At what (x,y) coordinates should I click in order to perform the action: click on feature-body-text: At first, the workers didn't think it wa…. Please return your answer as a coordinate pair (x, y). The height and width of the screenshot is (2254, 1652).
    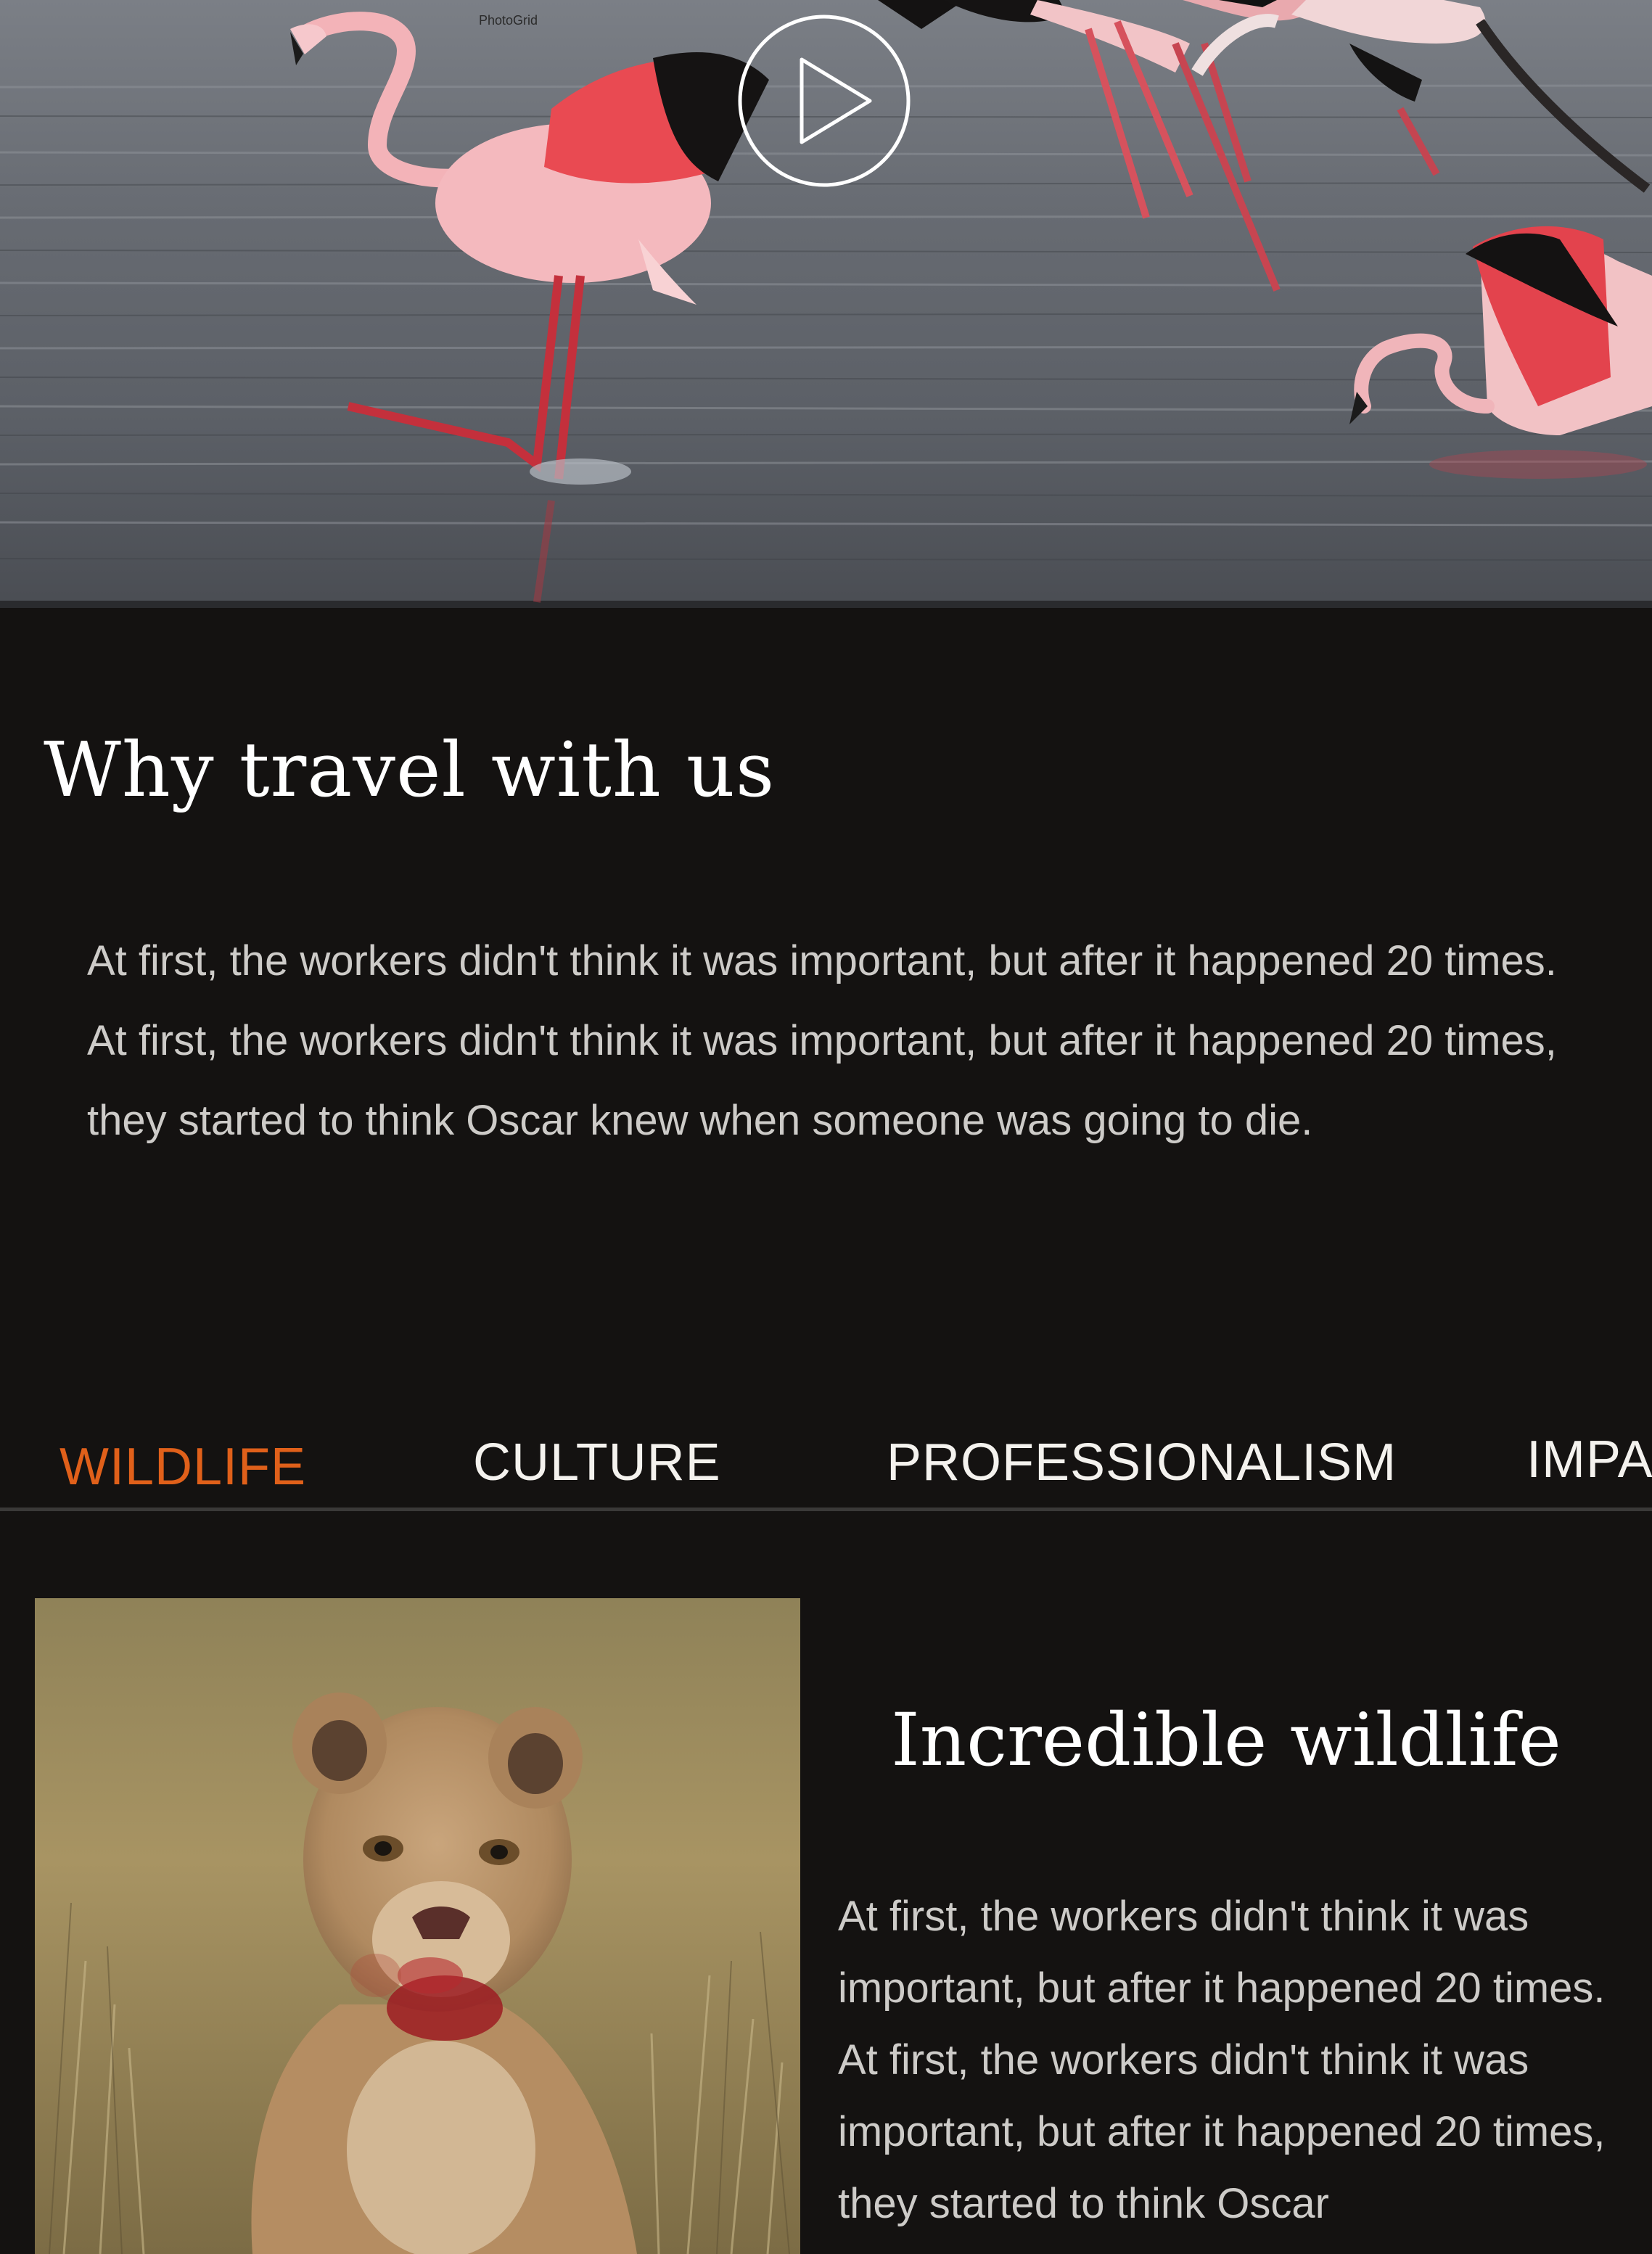
    Looking at the image, I should click on (1222, 2060).